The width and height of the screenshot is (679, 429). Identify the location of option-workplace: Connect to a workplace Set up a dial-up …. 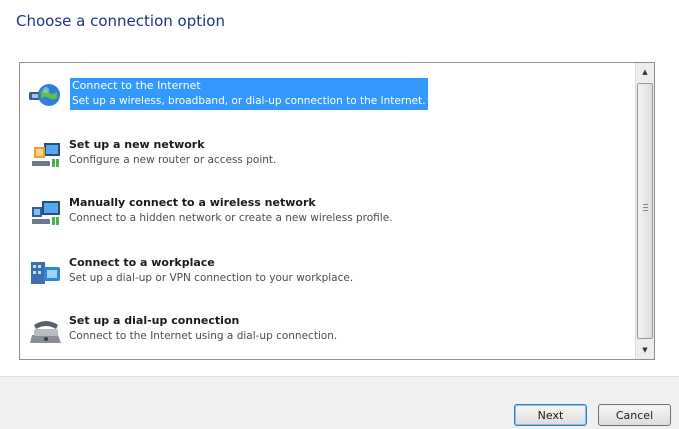
(326, 272).